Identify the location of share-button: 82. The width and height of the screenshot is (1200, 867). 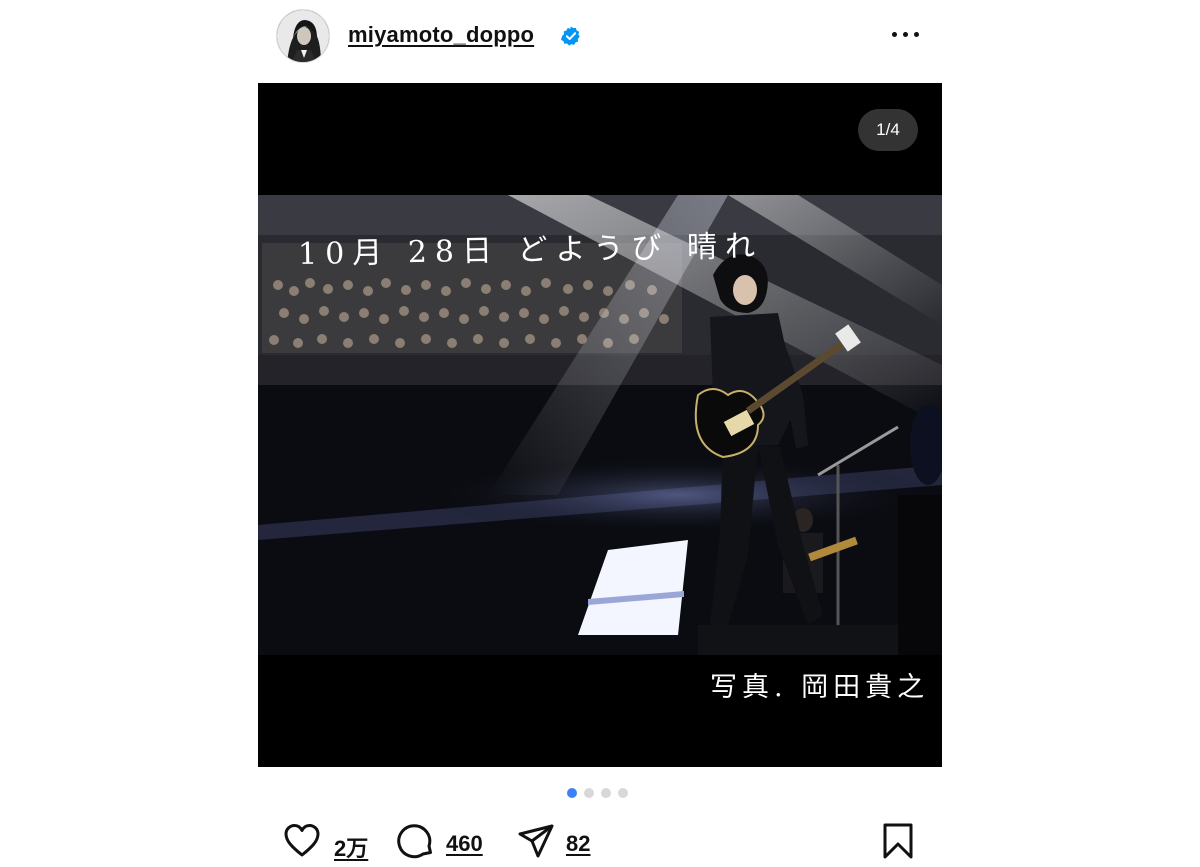
(561, 841).